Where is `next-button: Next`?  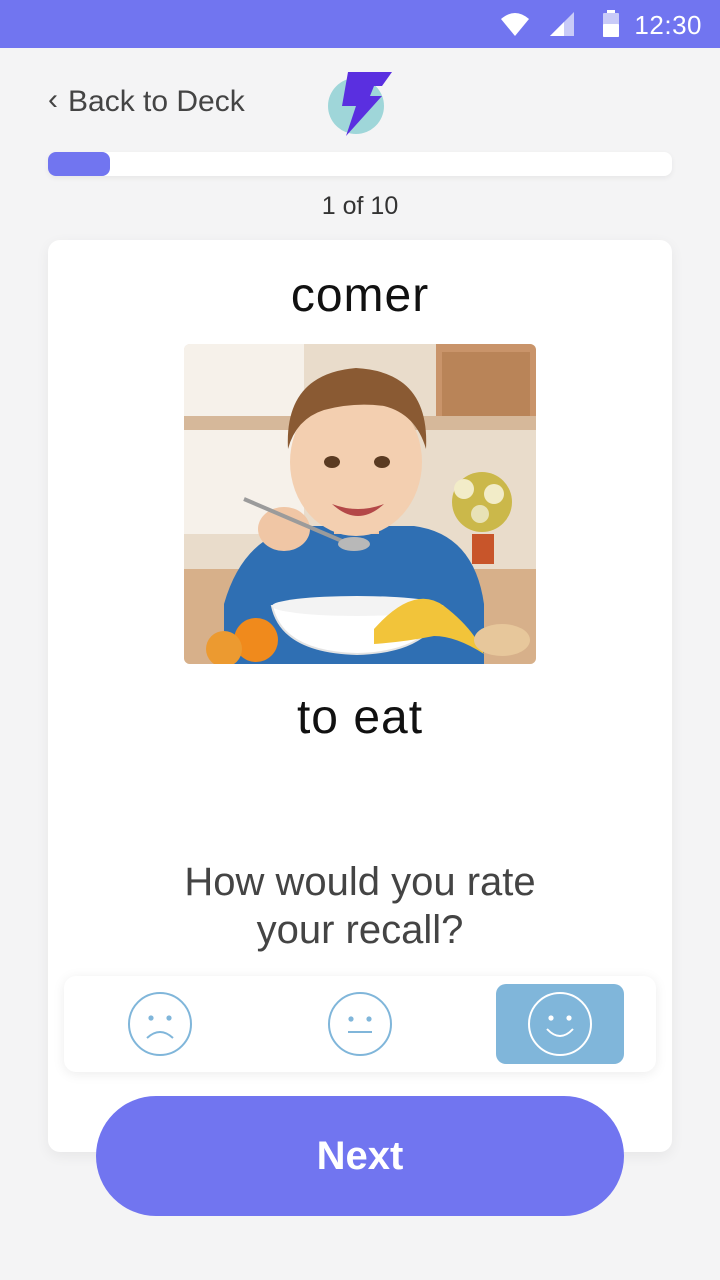 next-button: Next is located at coordinates (360, 1156).